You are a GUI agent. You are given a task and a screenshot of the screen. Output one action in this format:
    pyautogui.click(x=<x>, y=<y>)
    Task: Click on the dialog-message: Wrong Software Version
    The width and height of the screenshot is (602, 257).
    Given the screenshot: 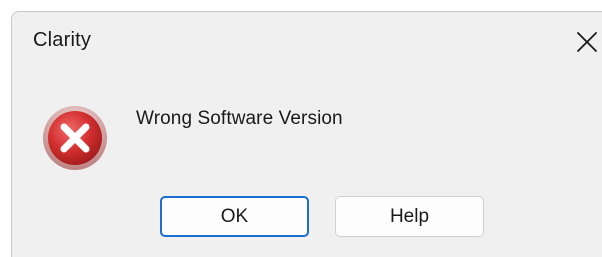 What is the action you would take?
    pyautogui.click(x=239, y=118)
    